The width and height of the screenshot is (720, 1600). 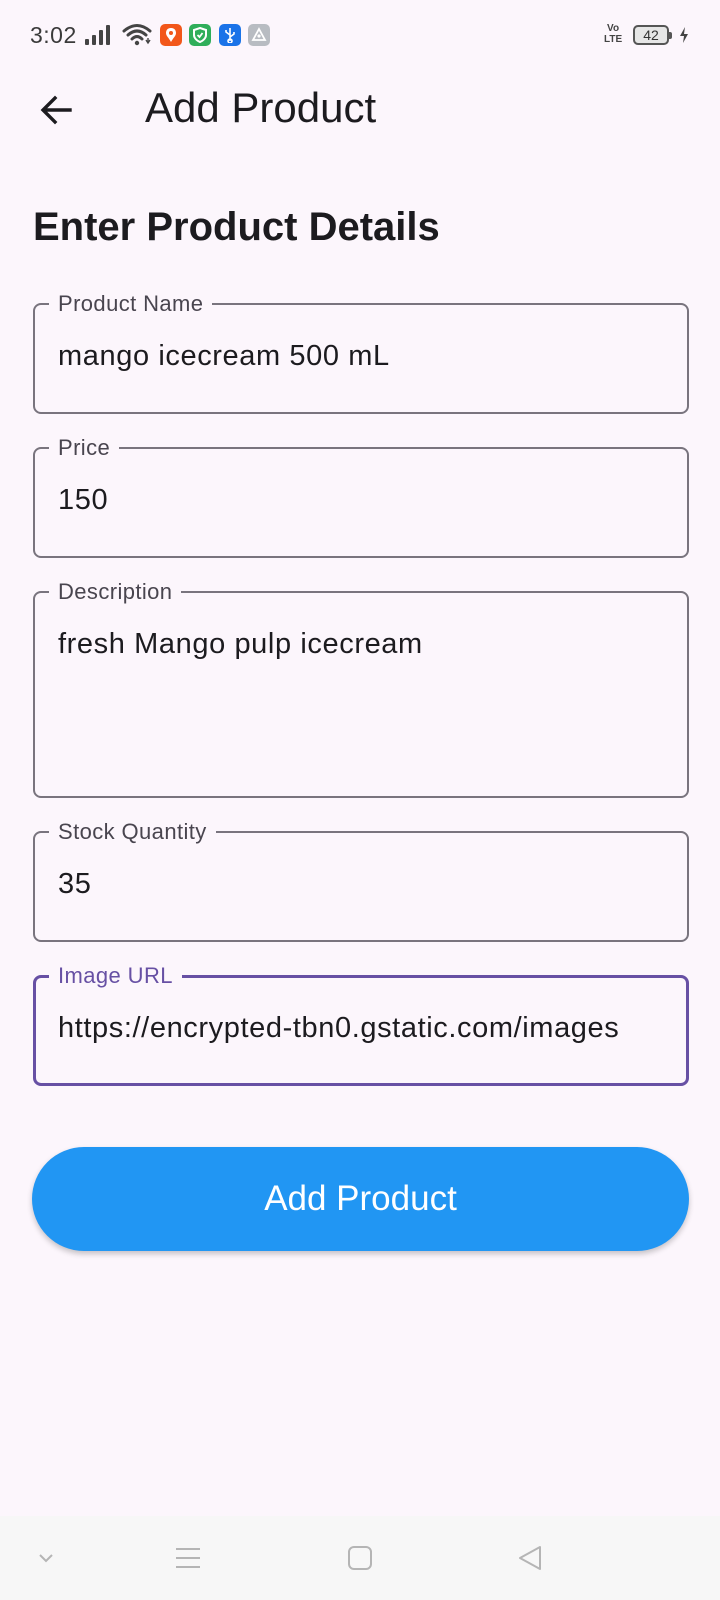 I want to click on add-product-button-label: Add Product, so click(x=360, y=1198).